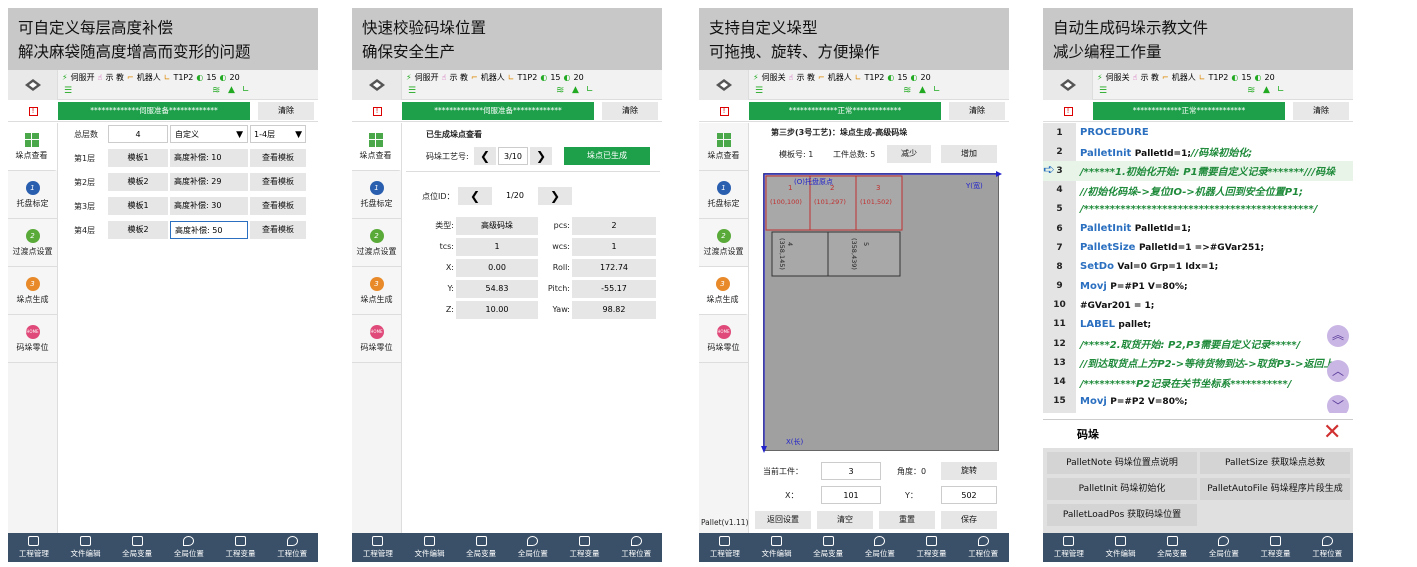 Image resolution: width=1417 pixels, height=567 pixels. I want to click on cmd-pallet-size: PalletSize 获取垛点总数, so click(1275, 463).